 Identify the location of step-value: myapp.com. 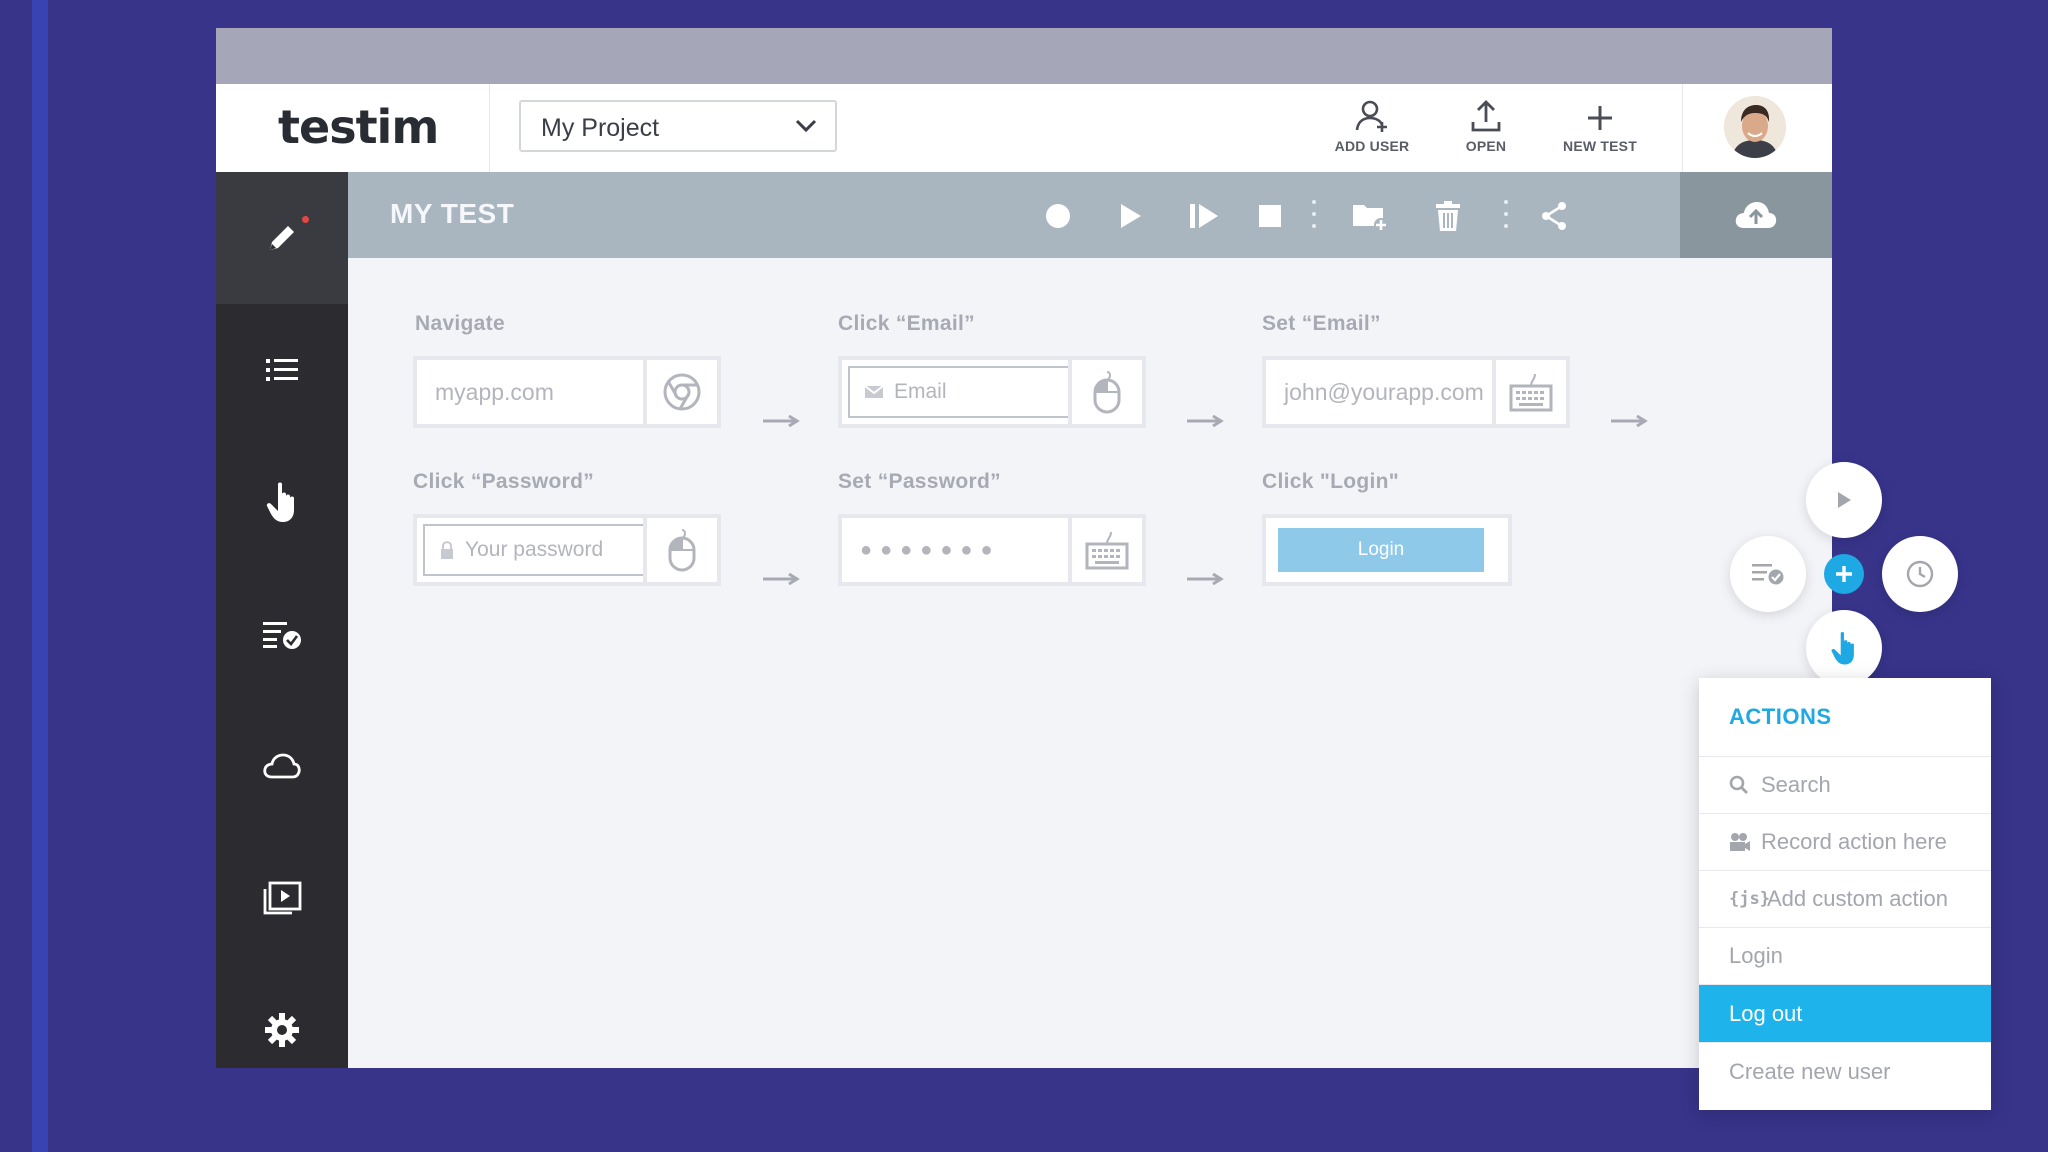
(494, 391).